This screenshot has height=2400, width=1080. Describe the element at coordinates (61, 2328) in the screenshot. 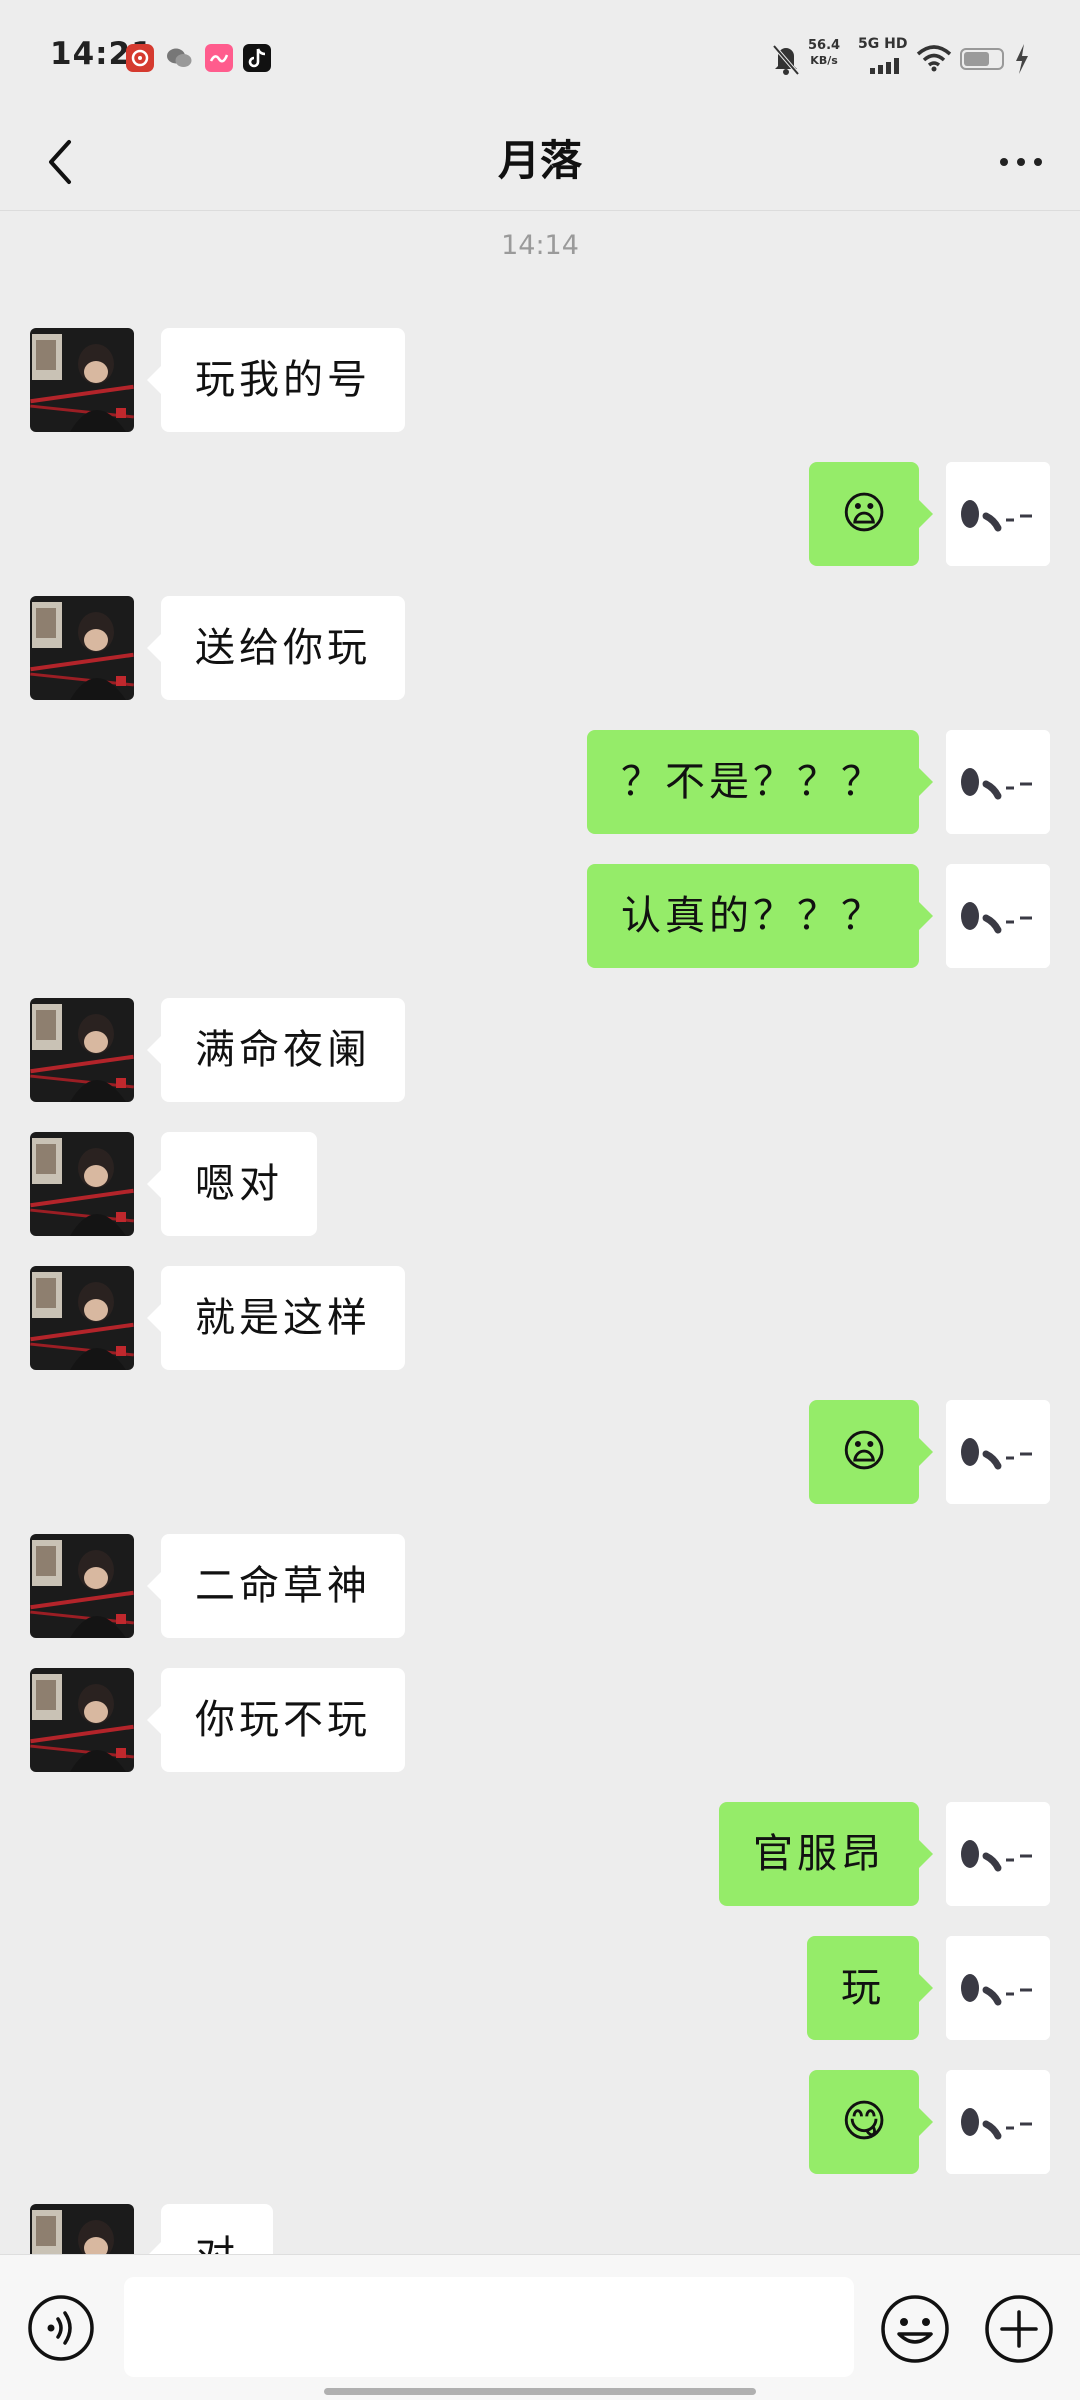

I see `voice-icon` at that location.